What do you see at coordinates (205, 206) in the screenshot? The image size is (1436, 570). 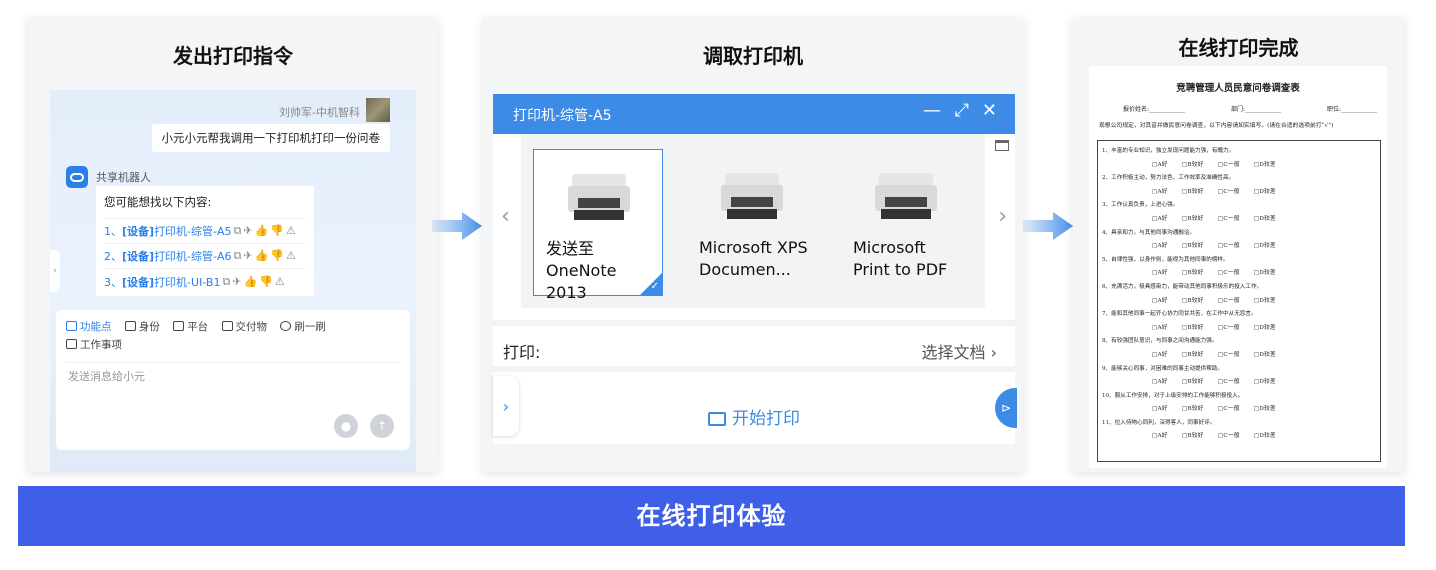 I see `bot-question: 您可能想找以下内容:` at bounding box center [205, 206].